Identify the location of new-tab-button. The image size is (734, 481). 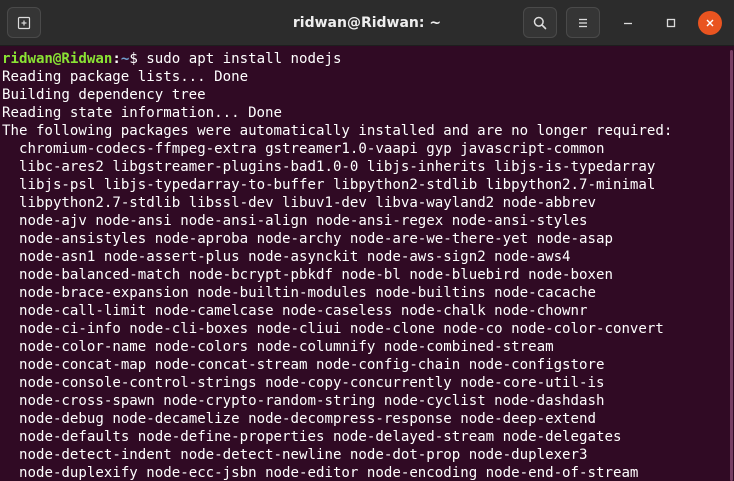
(24, 22).